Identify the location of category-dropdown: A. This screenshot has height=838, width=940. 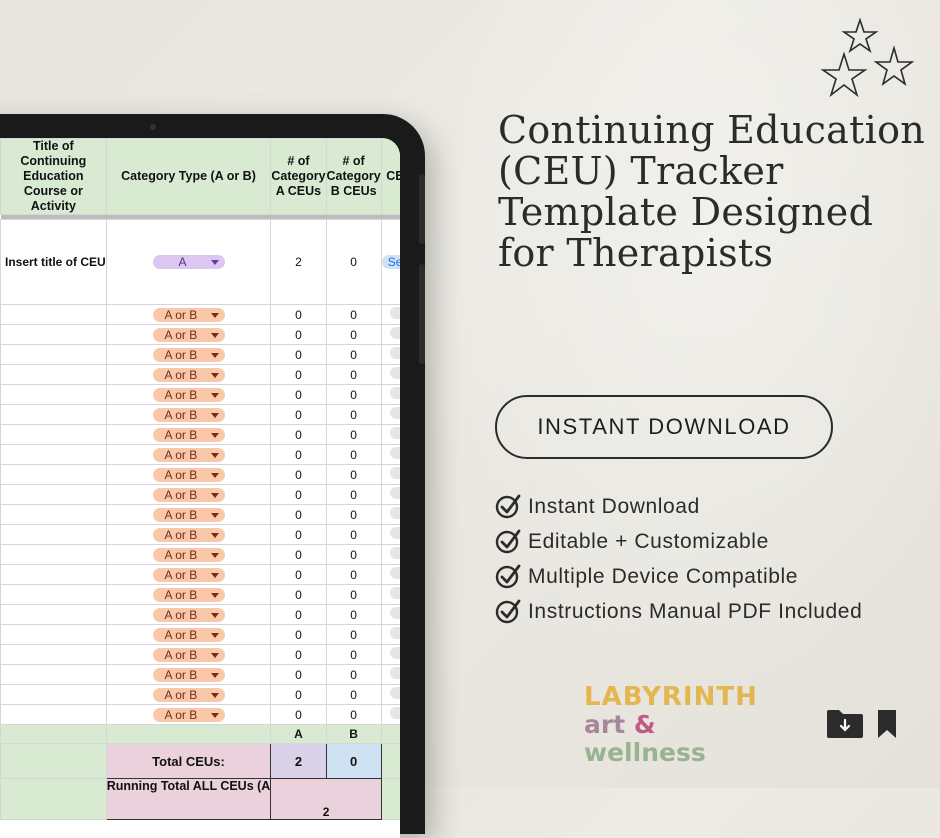
(188, 262).